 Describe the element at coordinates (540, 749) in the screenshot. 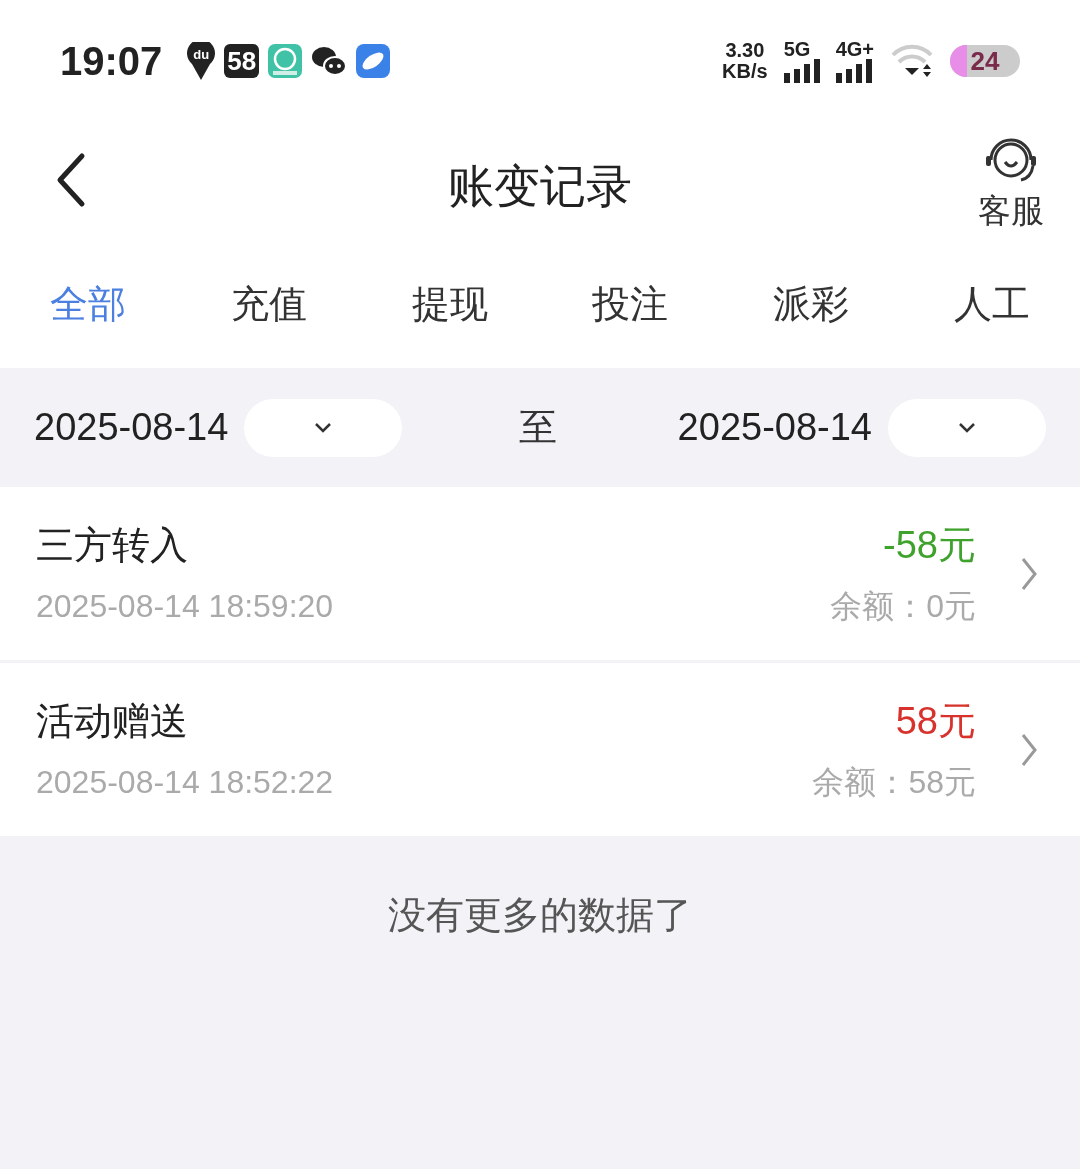

I see `record-row: 活动赠送 2025-08-14 18:52:22 58元 余额：58元` at that location.